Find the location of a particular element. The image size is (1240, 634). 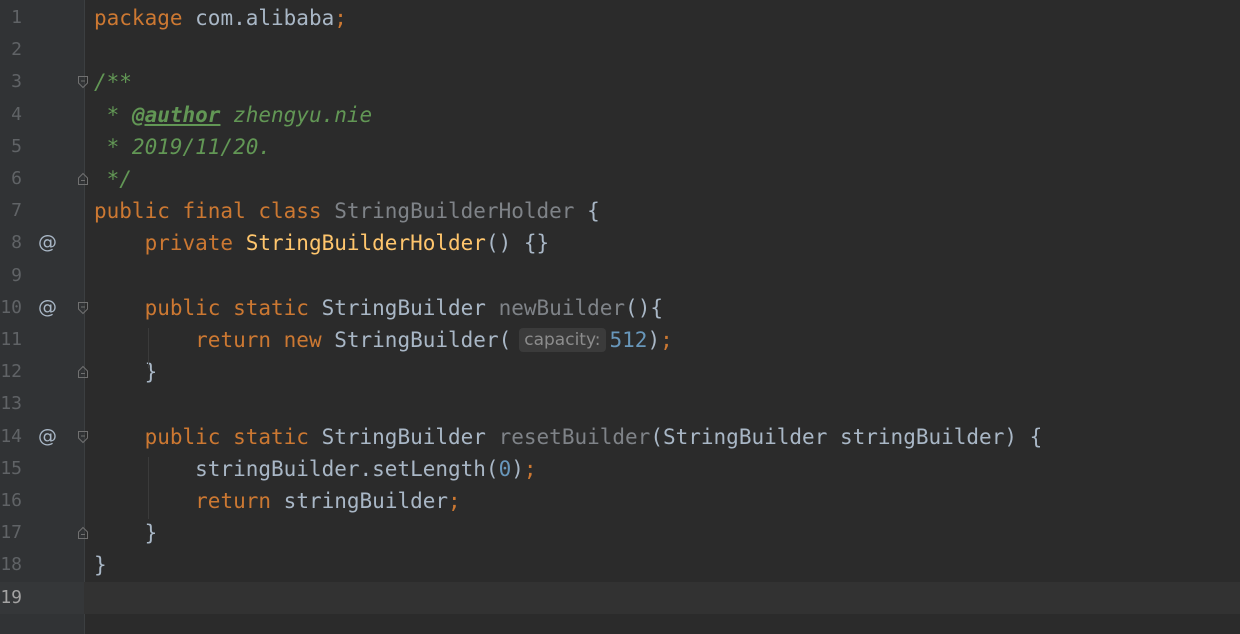

gutter-cell: 2 is located at coordinates (42, 50).